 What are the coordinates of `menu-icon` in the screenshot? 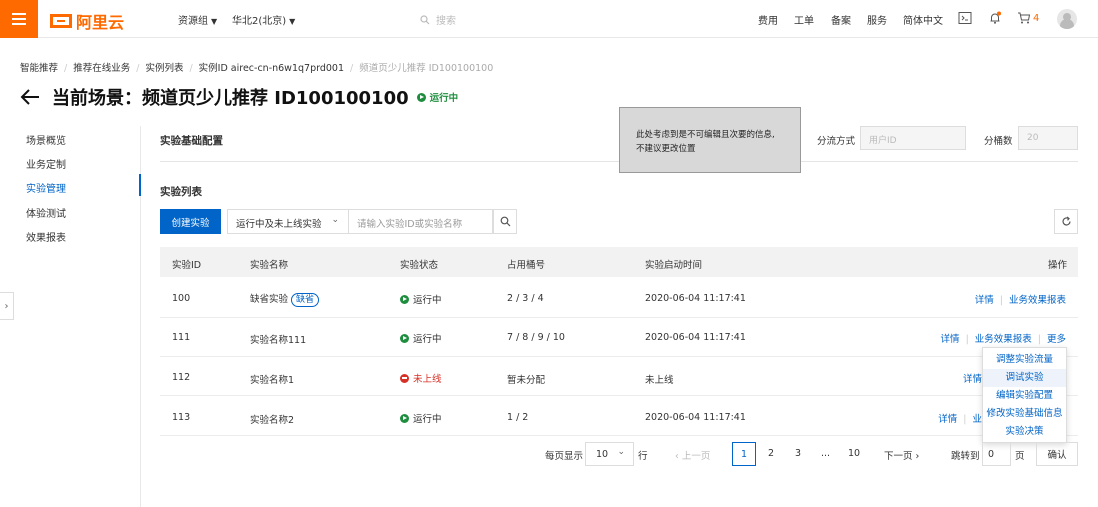 It's located at (19, 19).